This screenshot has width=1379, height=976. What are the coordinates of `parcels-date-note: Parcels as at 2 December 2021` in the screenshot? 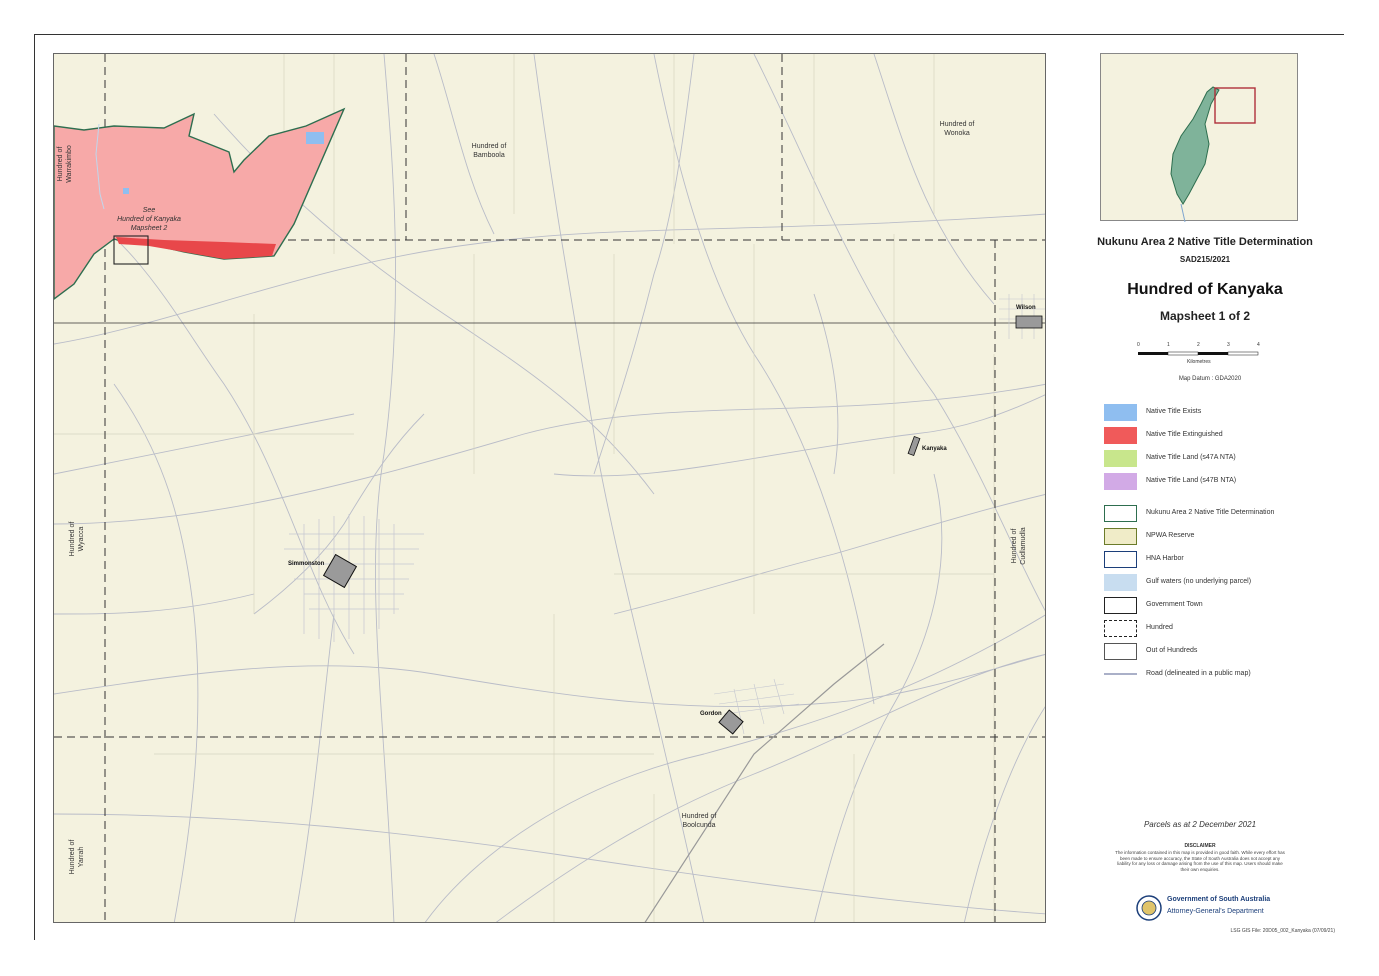 It's located at (1200, 824).